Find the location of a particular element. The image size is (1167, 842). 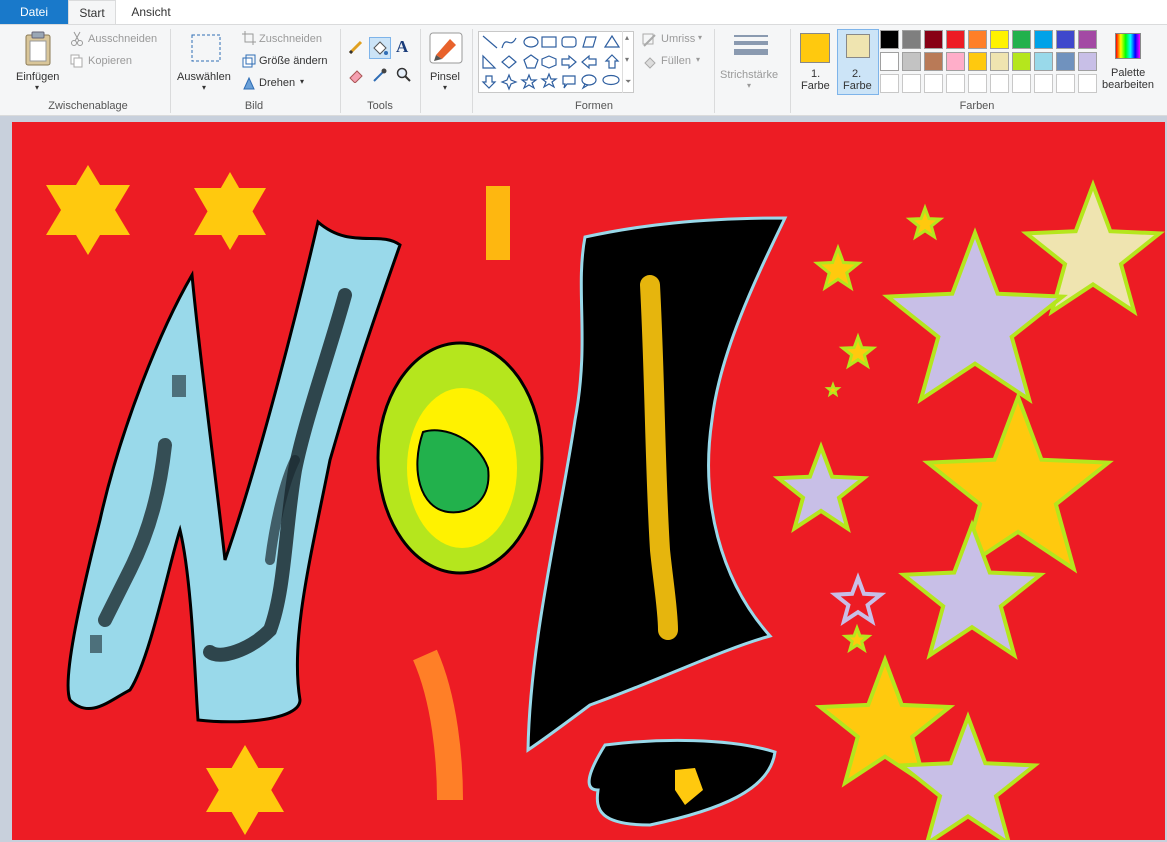

copy-button: Kopieren is located at coordinates (110, 61).